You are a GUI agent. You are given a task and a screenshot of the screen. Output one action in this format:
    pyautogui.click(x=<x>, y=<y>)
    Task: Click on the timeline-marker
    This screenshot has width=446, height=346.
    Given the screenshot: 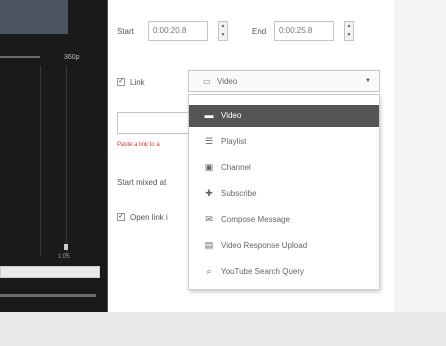 What is the action you would take?
    pyautogui.click(x=66, y=247)
    